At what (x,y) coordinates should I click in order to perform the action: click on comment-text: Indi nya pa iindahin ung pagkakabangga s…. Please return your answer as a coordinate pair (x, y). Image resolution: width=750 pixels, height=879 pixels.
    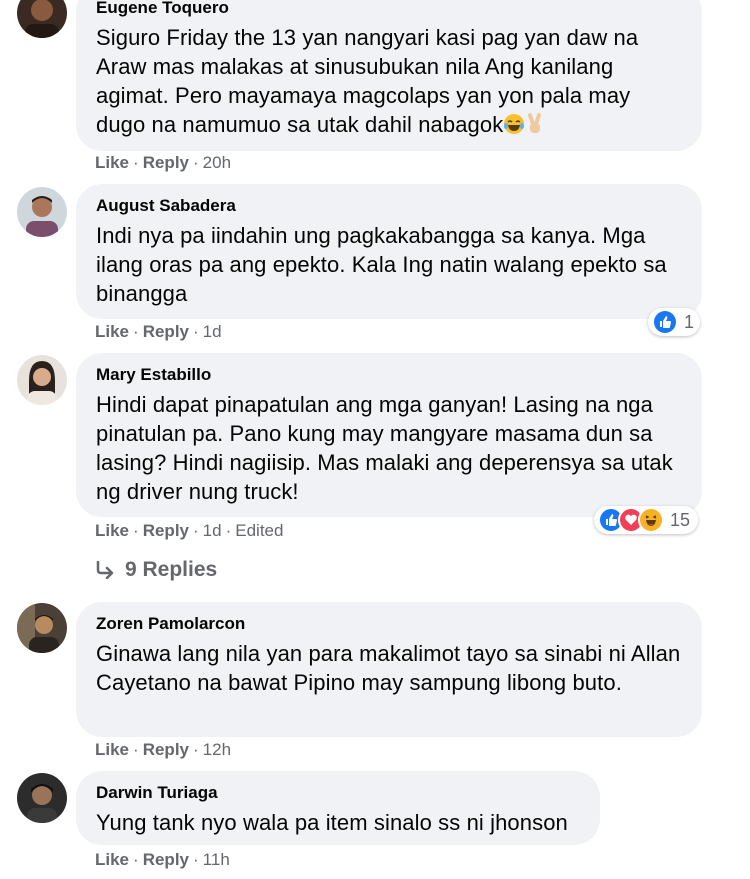
    Looking at the image, I should click on (381, 264).